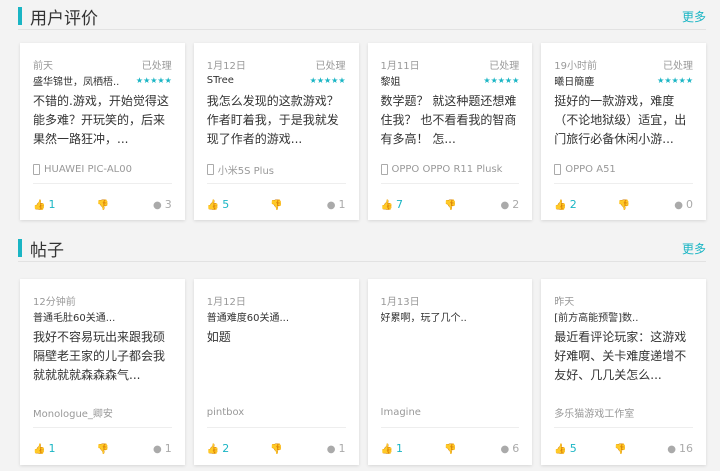 This screenshot has height=471, width=720. What do you see at coordinates (276, 373) in the screenshot?
I see `post-card: 1月12日 普通难度60关通... 如题 pintbox 👍 2 👎 ● 1` at bounding box center [276, 373].